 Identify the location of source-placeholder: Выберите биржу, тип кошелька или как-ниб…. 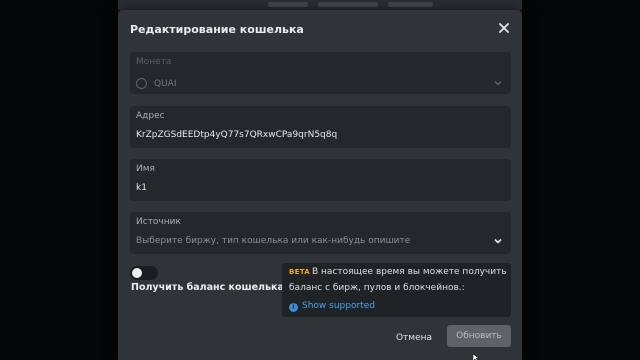
(273, 241).